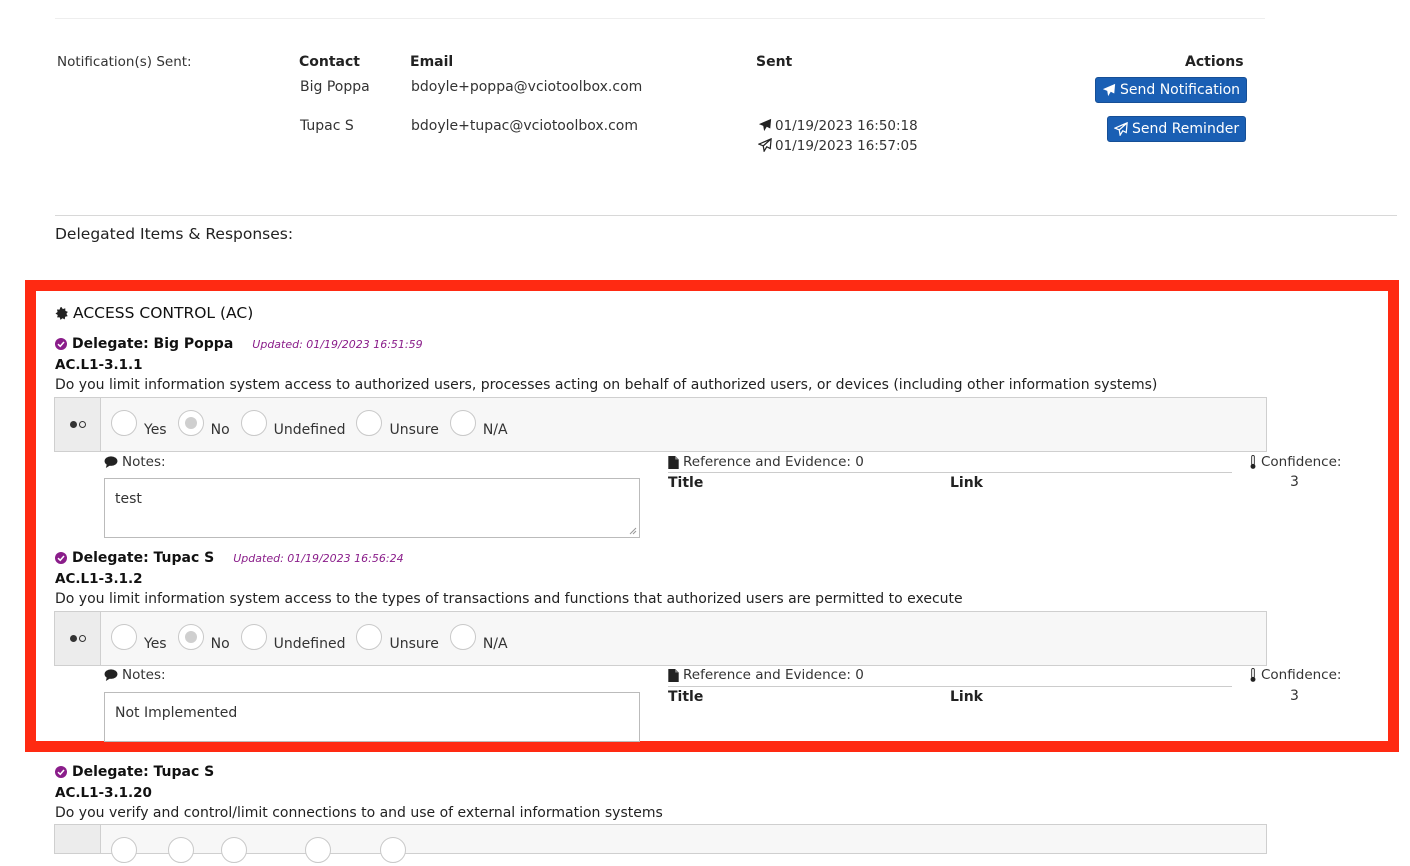 This screenshot has width=1410, height=866. I want to click on delegated-items-title: Delegated Items & Responses:, so click(174, 234).